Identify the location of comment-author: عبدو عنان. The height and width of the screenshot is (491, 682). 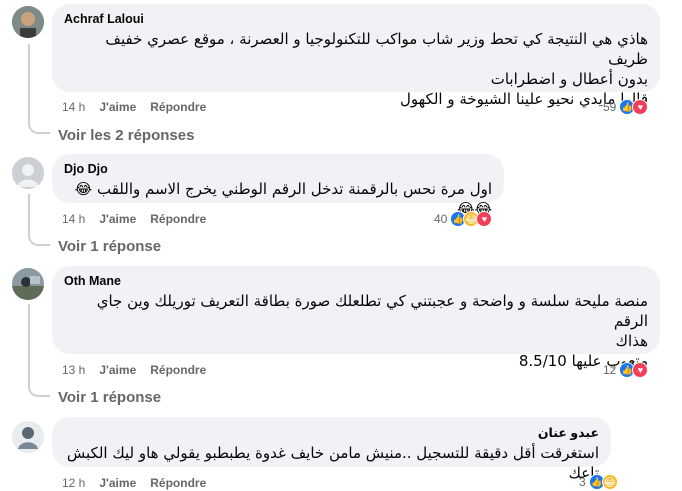
(331, 432).